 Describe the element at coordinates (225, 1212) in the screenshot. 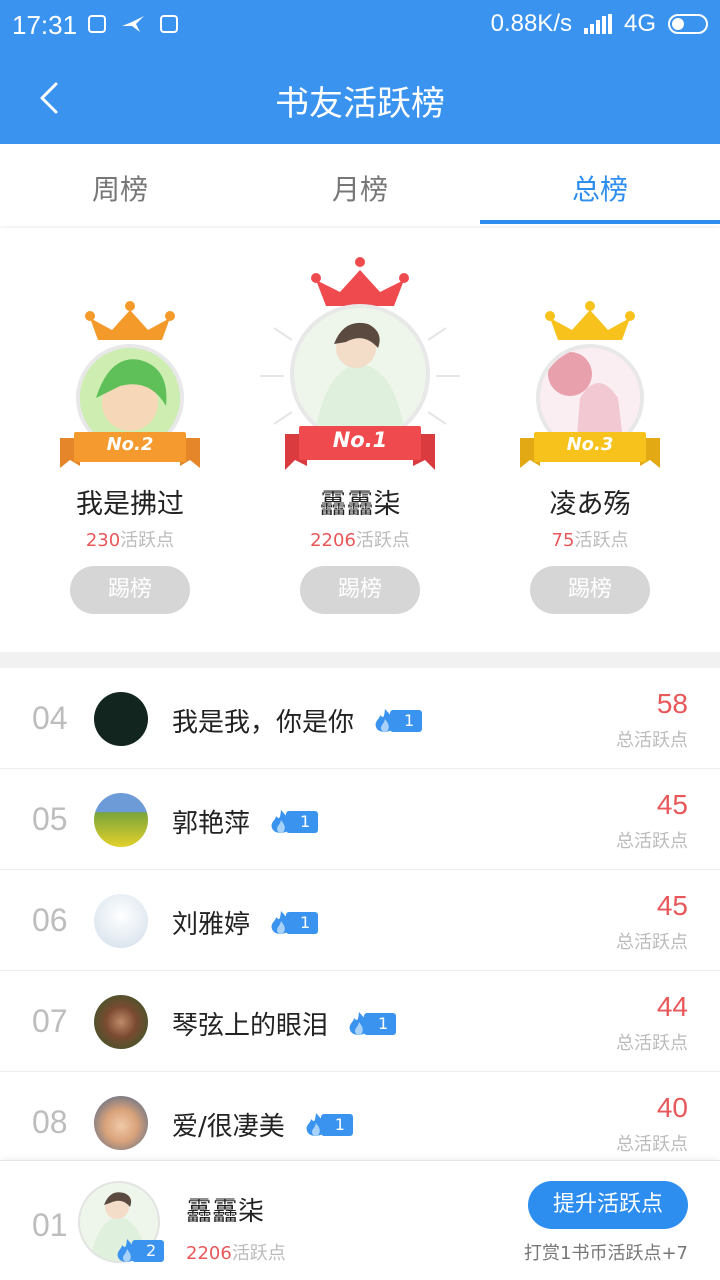

I see `my-name: 靐靐柒` at that location.